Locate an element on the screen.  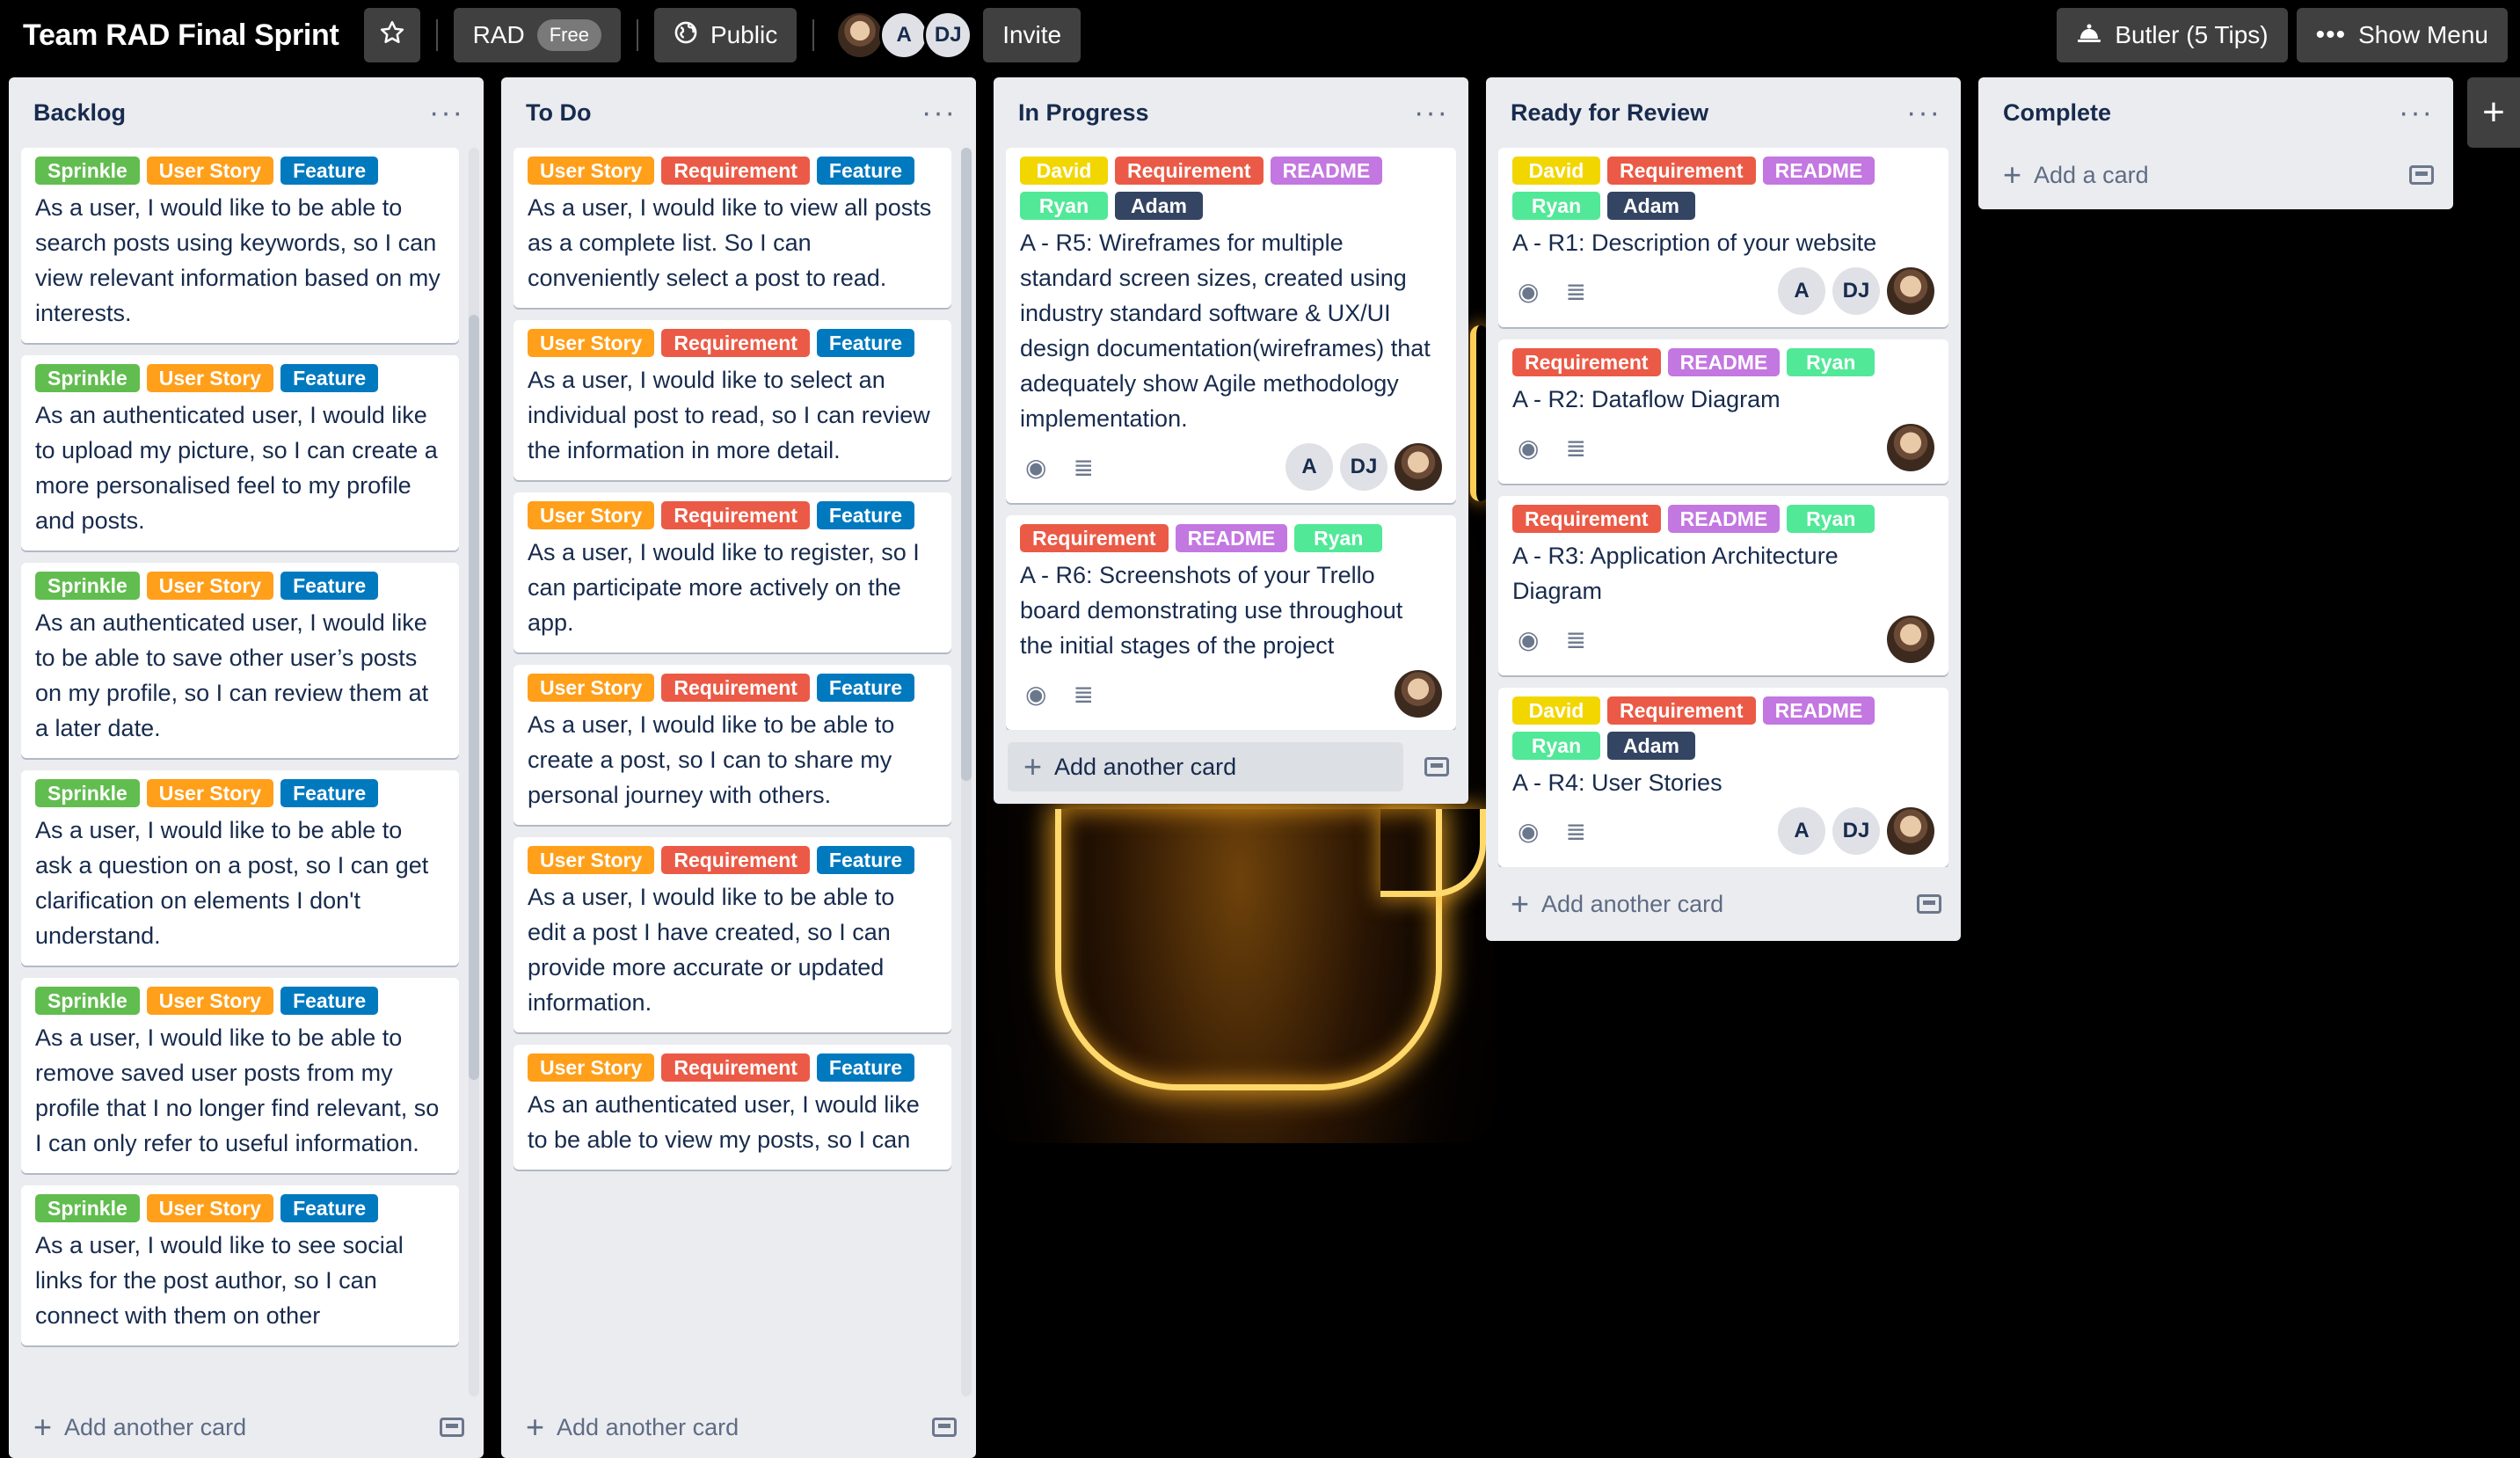
board-title: Team RAD Final Sprint is located at coordinates (182, 35).